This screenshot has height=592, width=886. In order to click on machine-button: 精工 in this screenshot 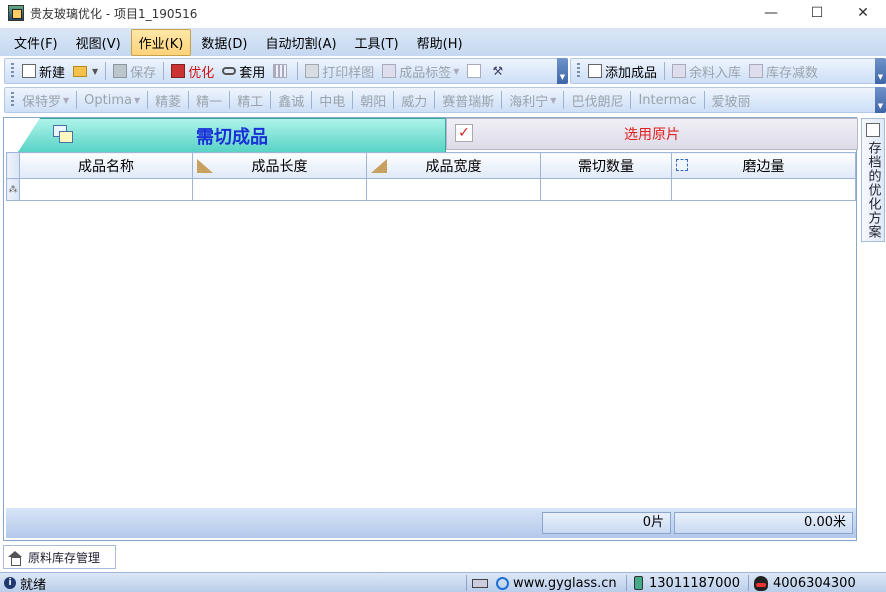, I will do `click(250, 100)`.